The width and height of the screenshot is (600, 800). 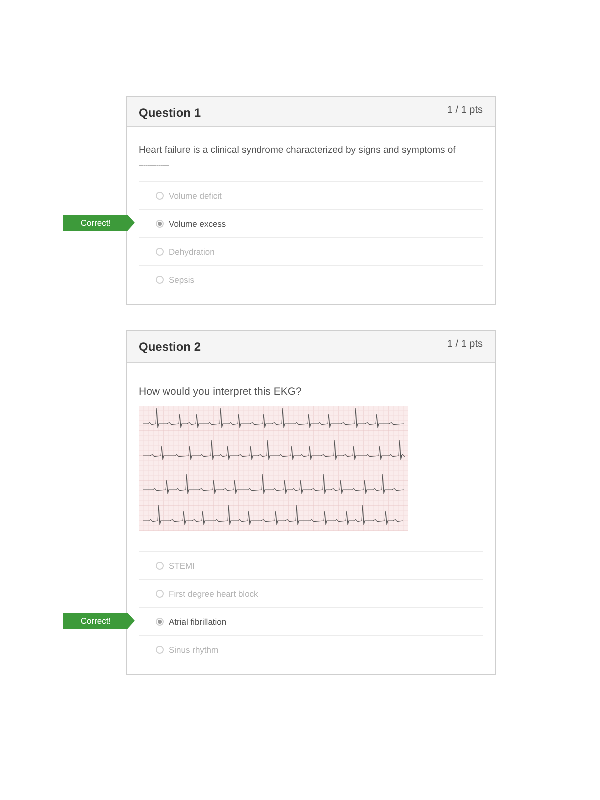 What do you see at coordinates (170, 113) in the screenshot?
I see `question-title: Question 1` at bounding box center [170, 113].